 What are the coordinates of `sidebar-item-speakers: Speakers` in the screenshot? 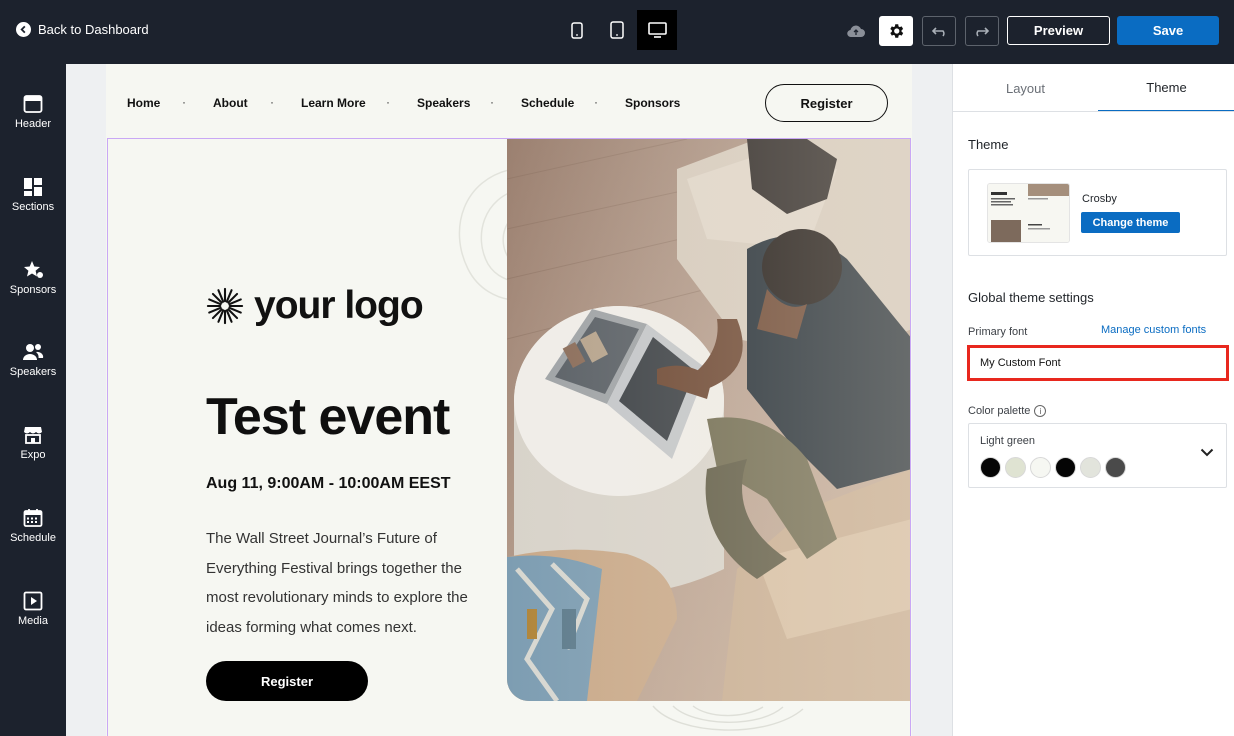 It's located at (33, 372).